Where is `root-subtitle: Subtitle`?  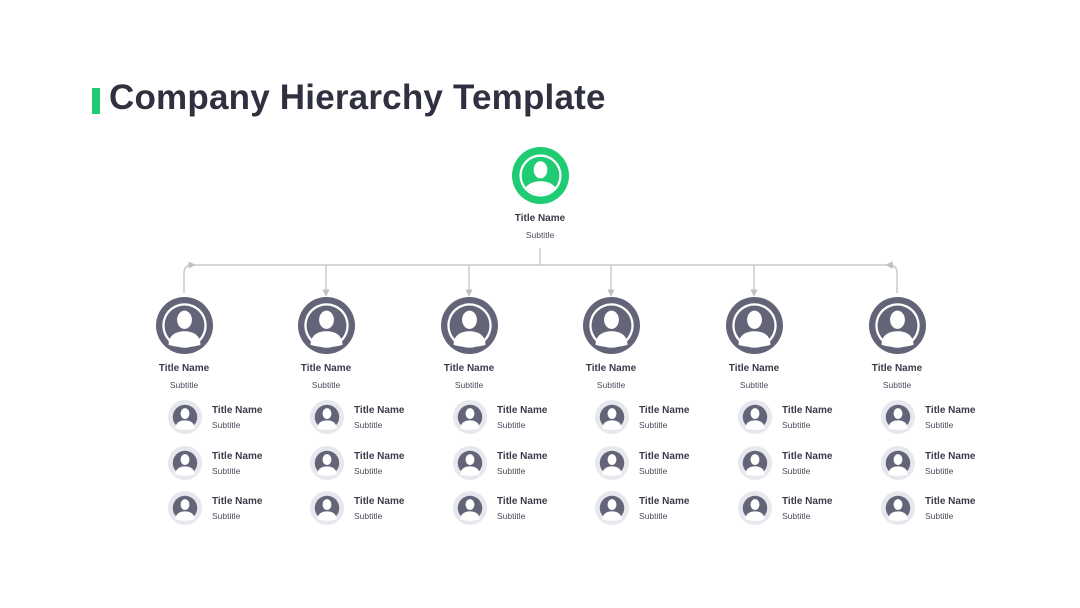 root-subtitle: Subtitle is located at coordinates (540, 235).